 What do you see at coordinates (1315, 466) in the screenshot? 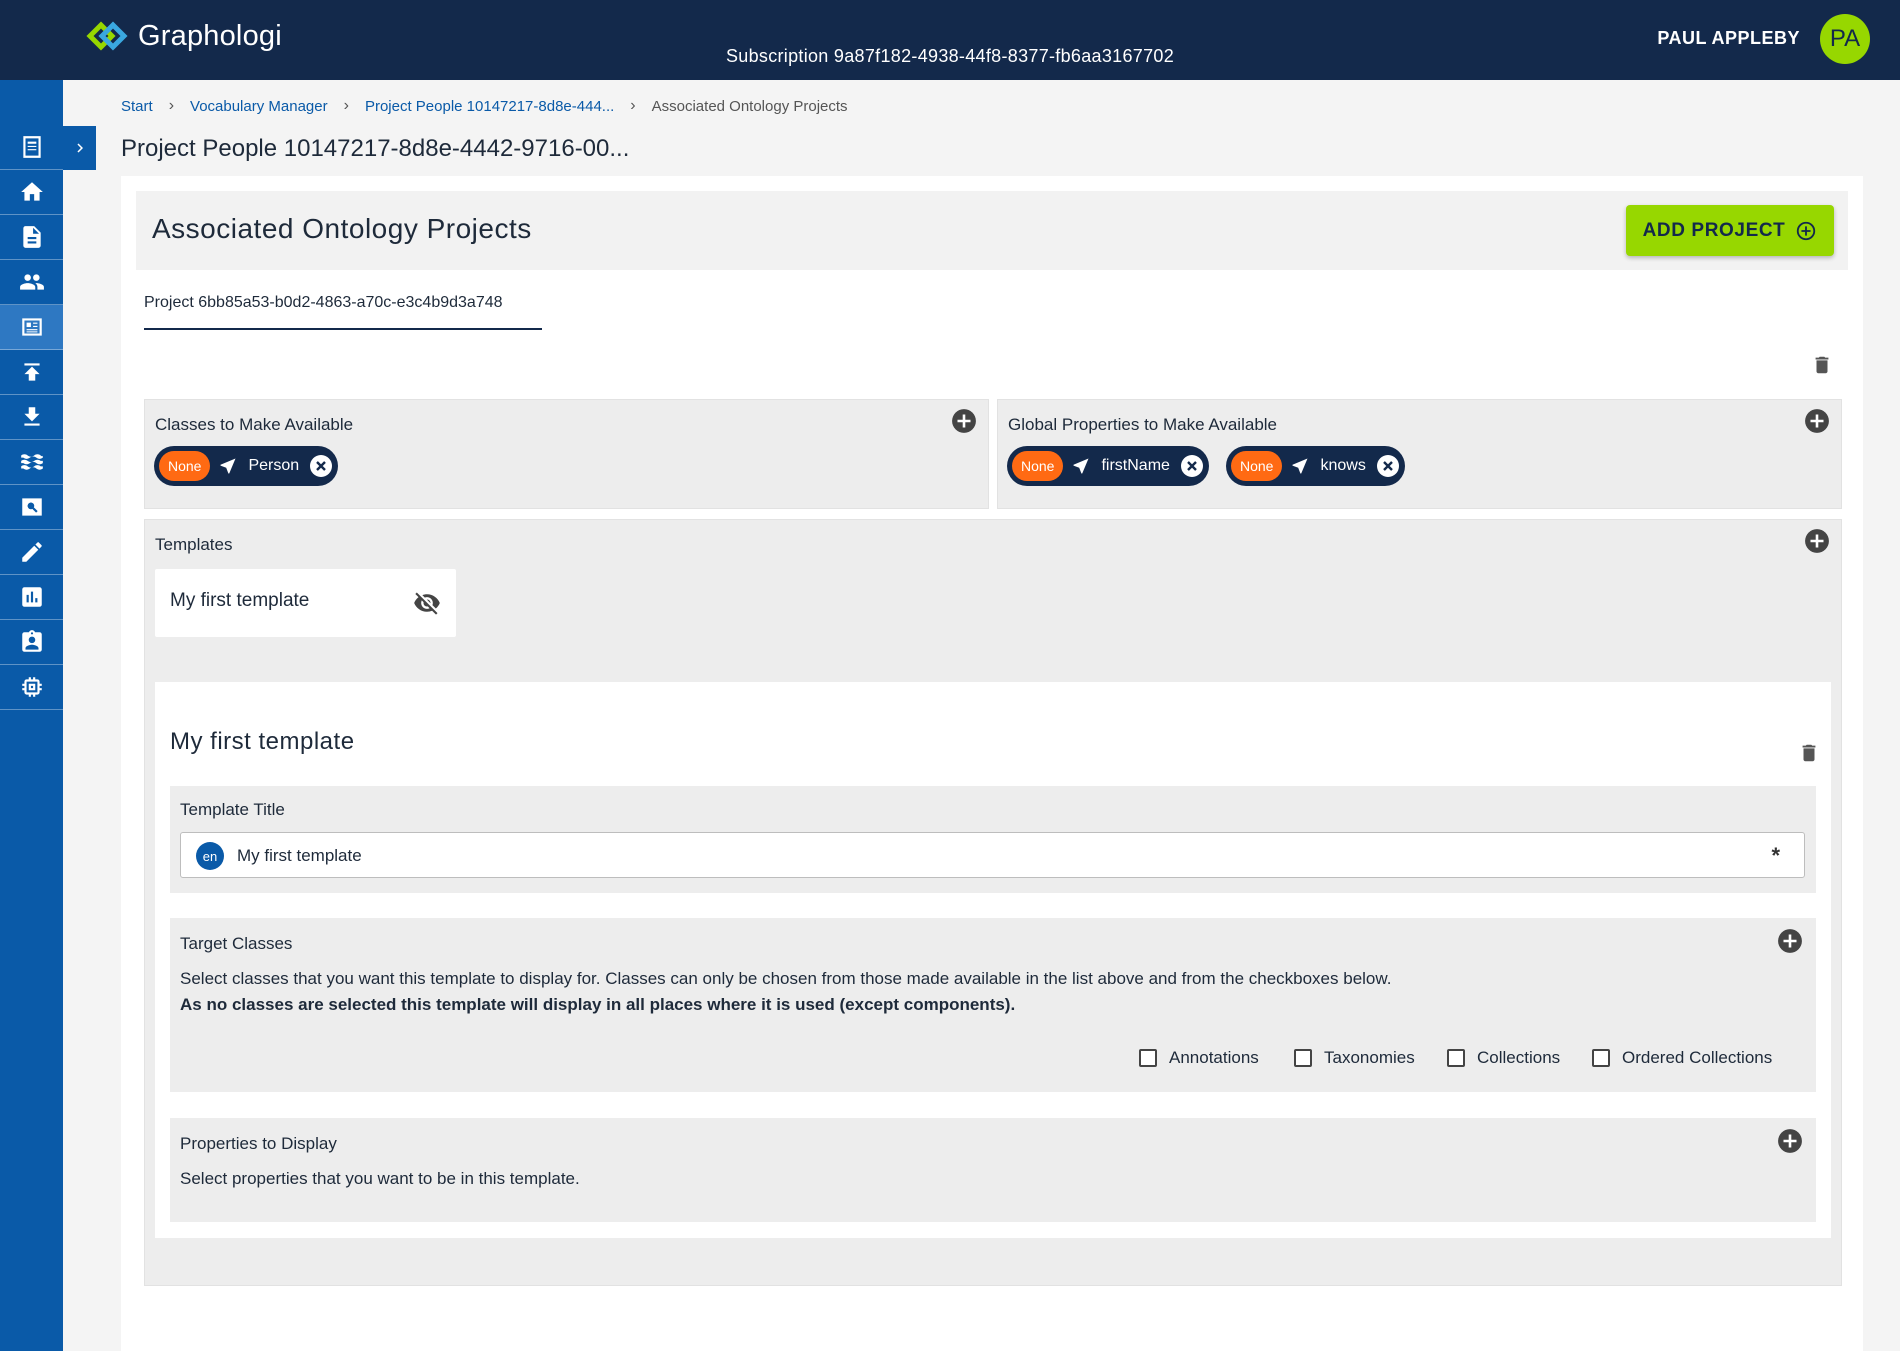
I see `property-chip: None knows` at bounding box center [1315, 466].